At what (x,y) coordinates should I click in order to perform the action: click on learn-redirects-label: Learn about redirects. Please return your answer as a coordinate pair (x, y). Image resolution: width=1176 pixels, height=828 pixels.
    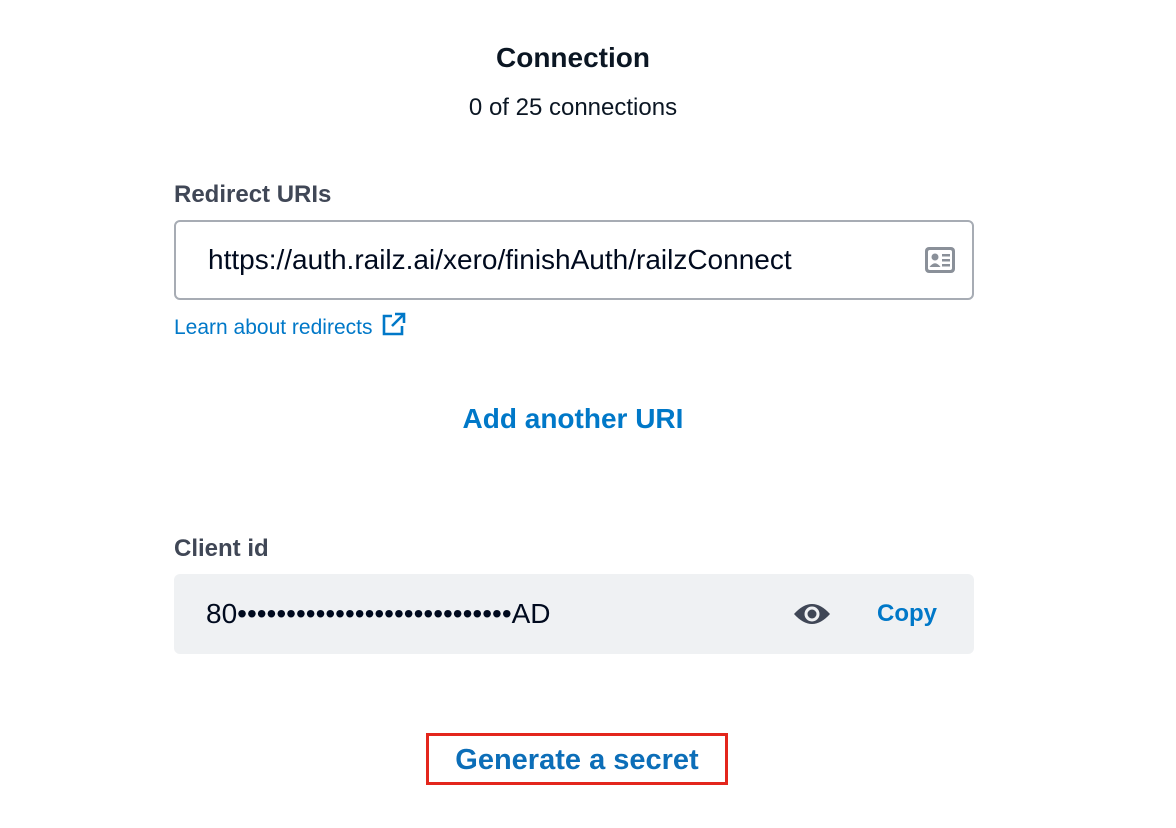
    Looking at the image, I should click on (273, 327).